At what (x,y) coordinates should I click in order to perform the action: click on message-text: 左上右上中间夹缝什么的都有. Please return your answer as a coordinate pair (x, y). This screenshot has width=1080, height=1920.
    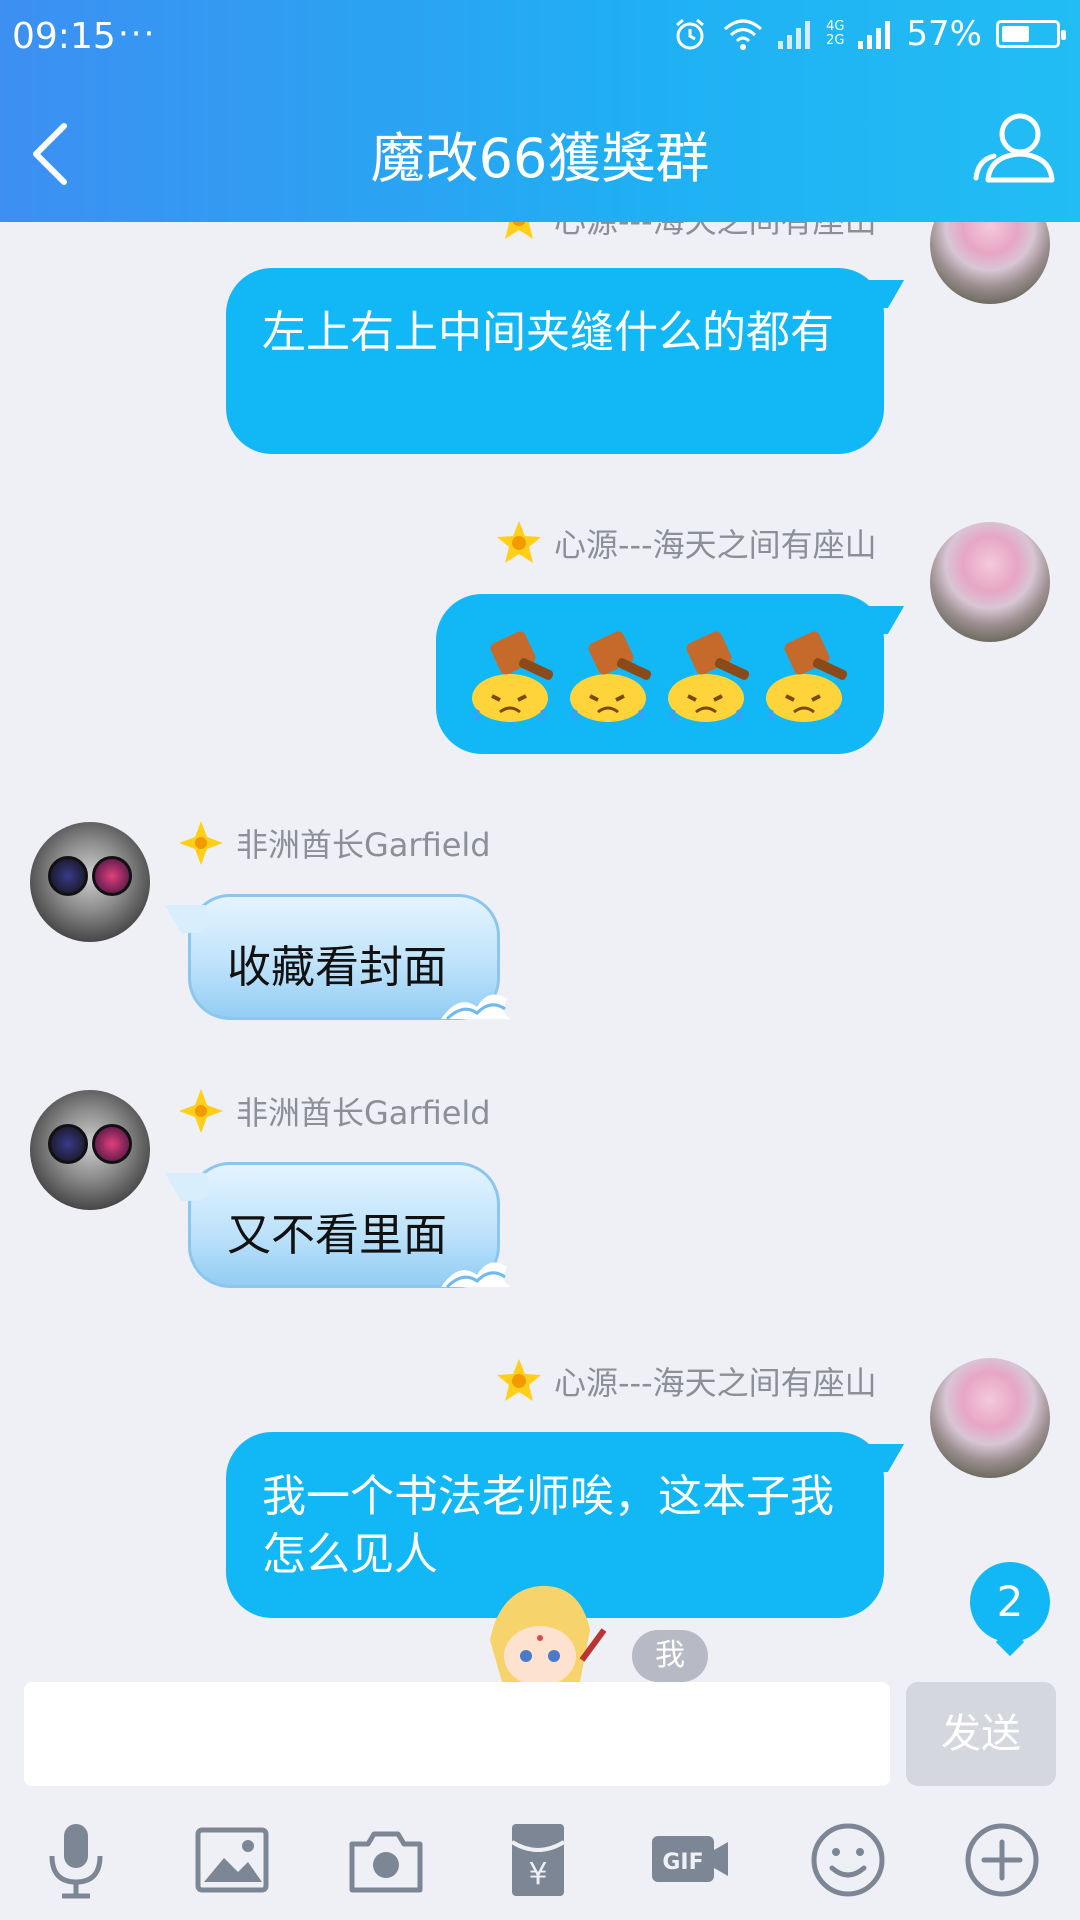
    Looking at the image, I should click on (548, 332).